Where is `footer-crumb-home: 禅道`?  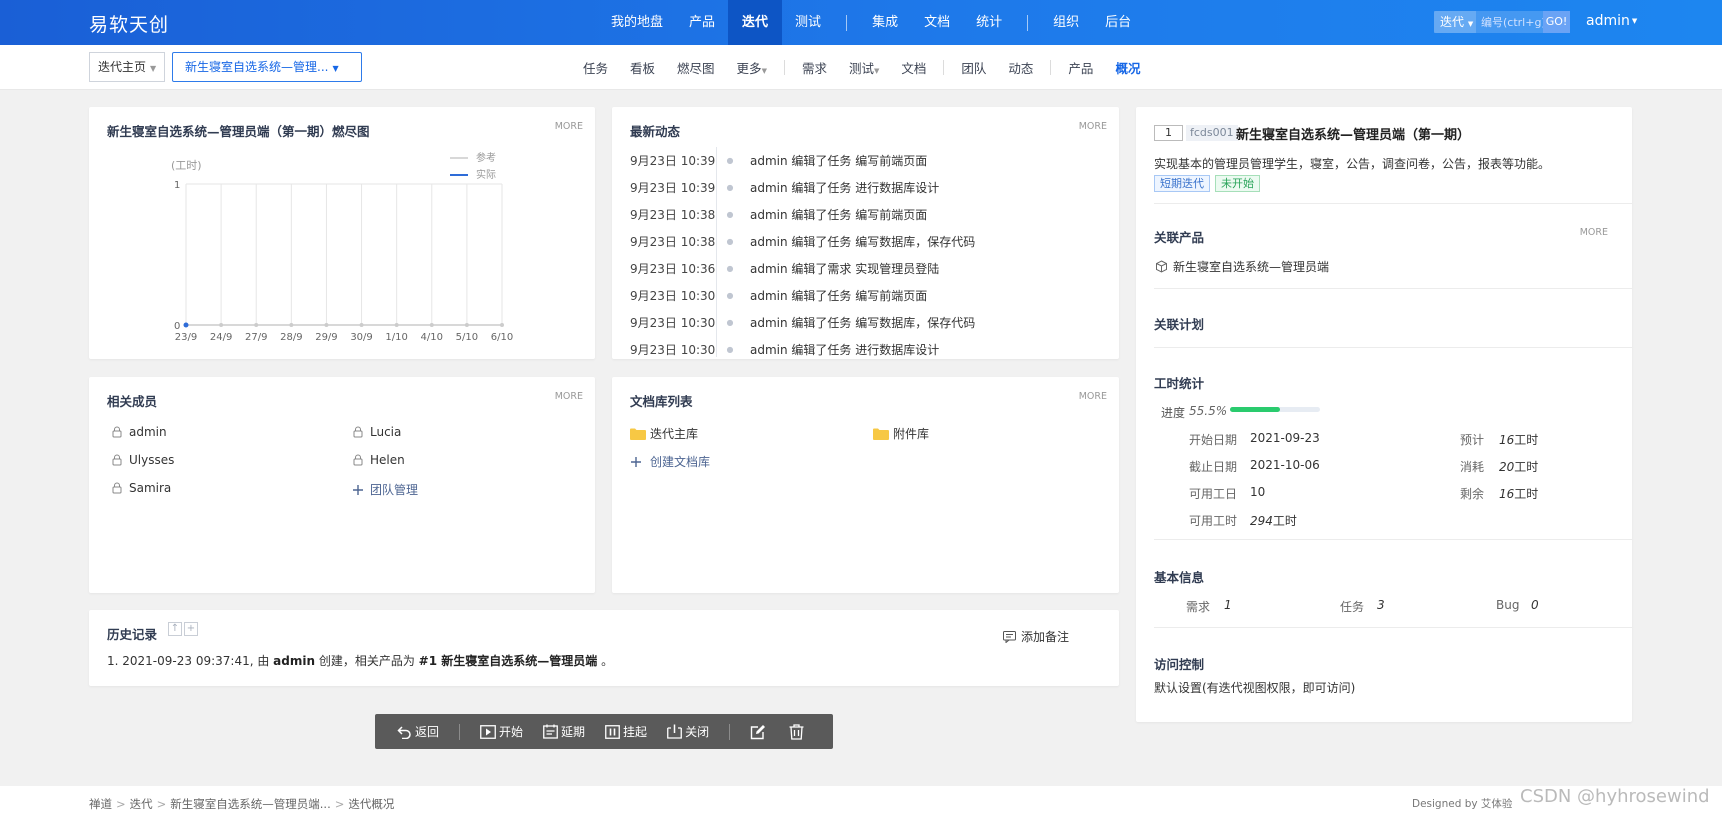 footer-crumb-home: 禅道 is located at coordinates (100, 804).